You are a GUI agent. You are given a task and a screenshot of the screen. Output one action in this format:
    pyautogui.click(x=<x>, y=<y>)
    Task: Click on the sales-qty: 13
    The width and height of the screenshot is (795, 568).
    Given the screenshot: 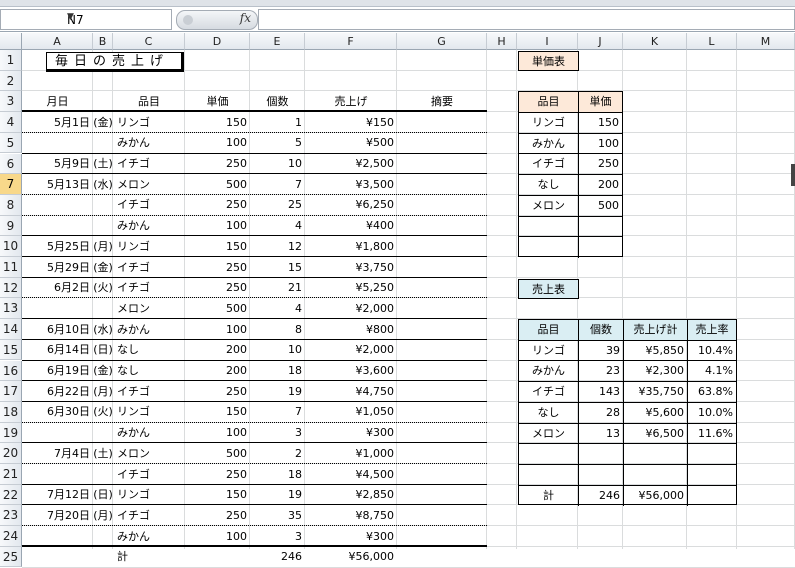 What is the action you would take?
    pyautogui.click(x=601, y=434)
    